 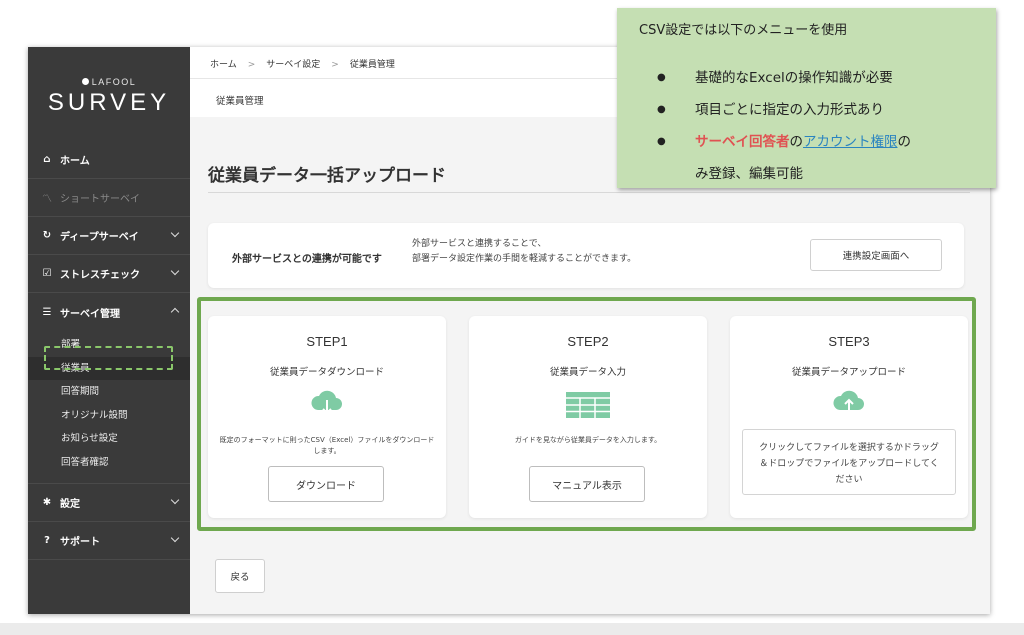 I want to click on download-button: ダウンロード, so click(x=326, y=484).